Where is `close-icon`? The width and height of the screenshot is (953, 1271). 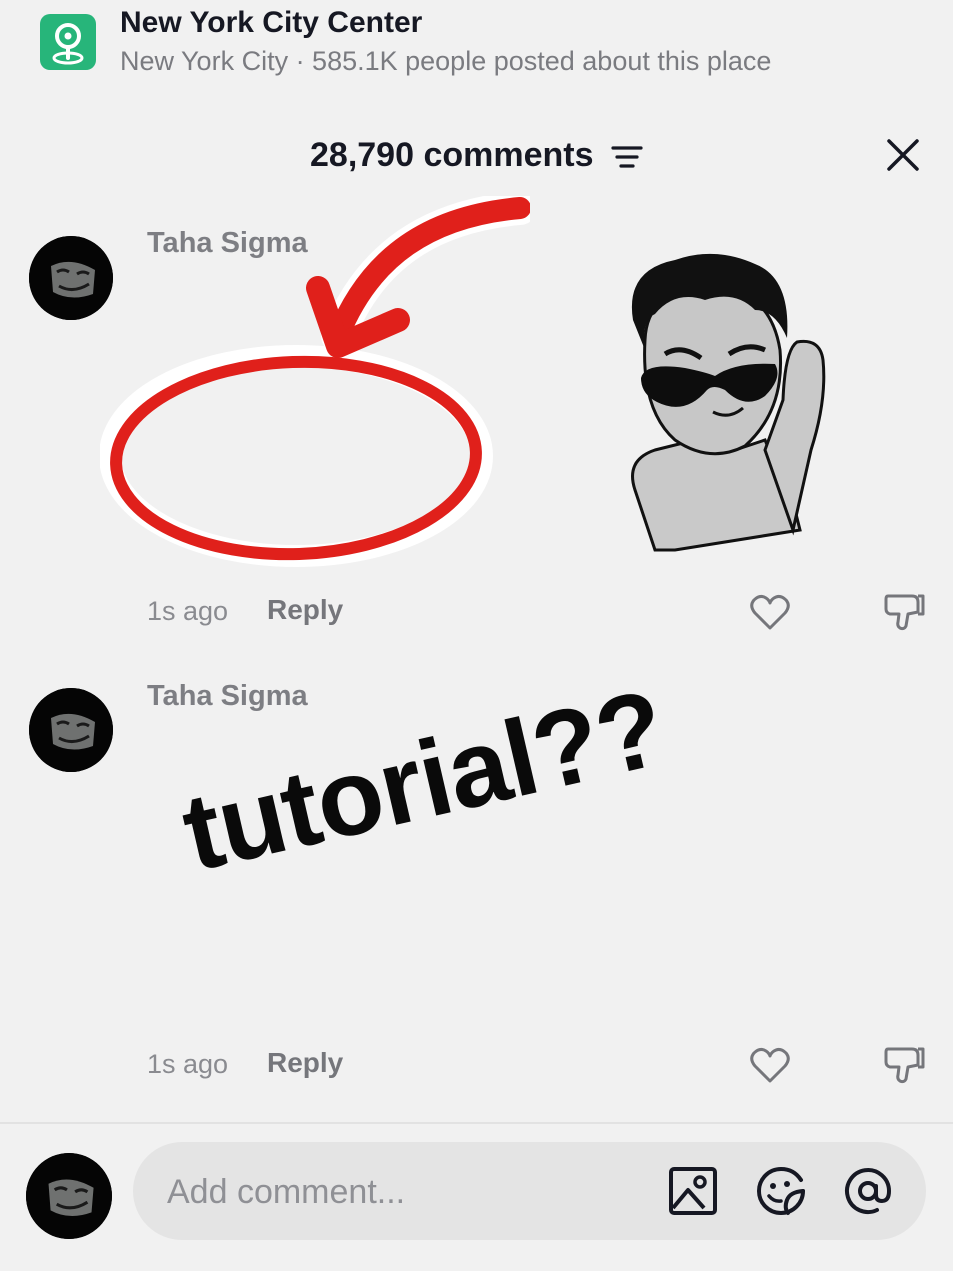 close-icon is located at coordinates (903, 155).